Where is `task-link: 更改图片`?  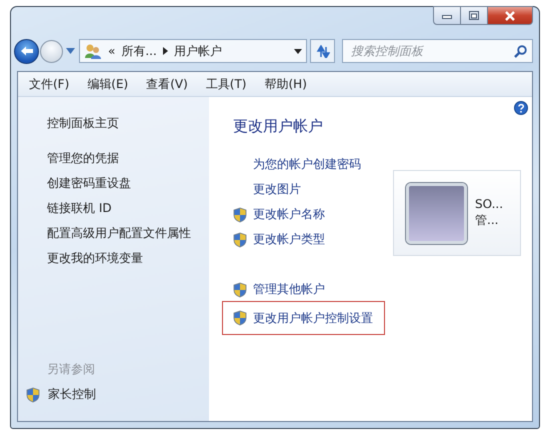
task-link: 更改图片 is located at coordinates (277, 189).